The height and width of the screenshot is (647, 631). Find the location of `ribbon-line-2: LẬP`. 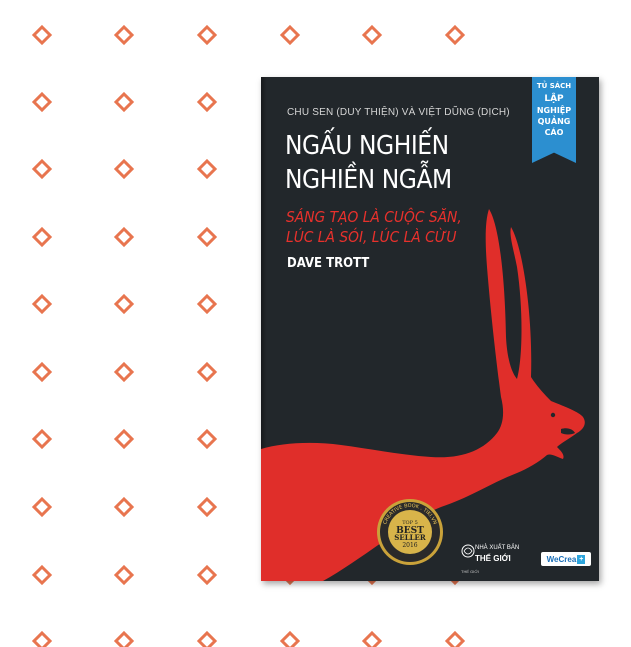

ribbon-line-2: LẬP is located at coordinates (554, 99).